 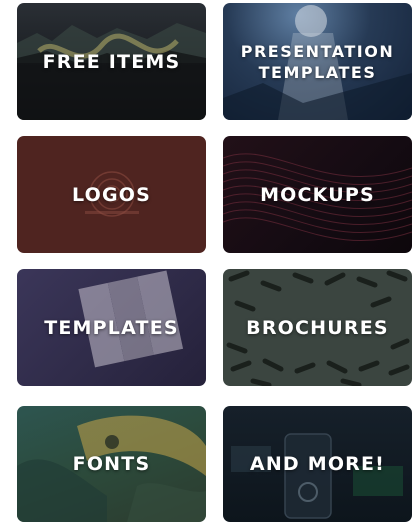 I want to click on tile-fonts: FONTS, so click(x=111, y=464).